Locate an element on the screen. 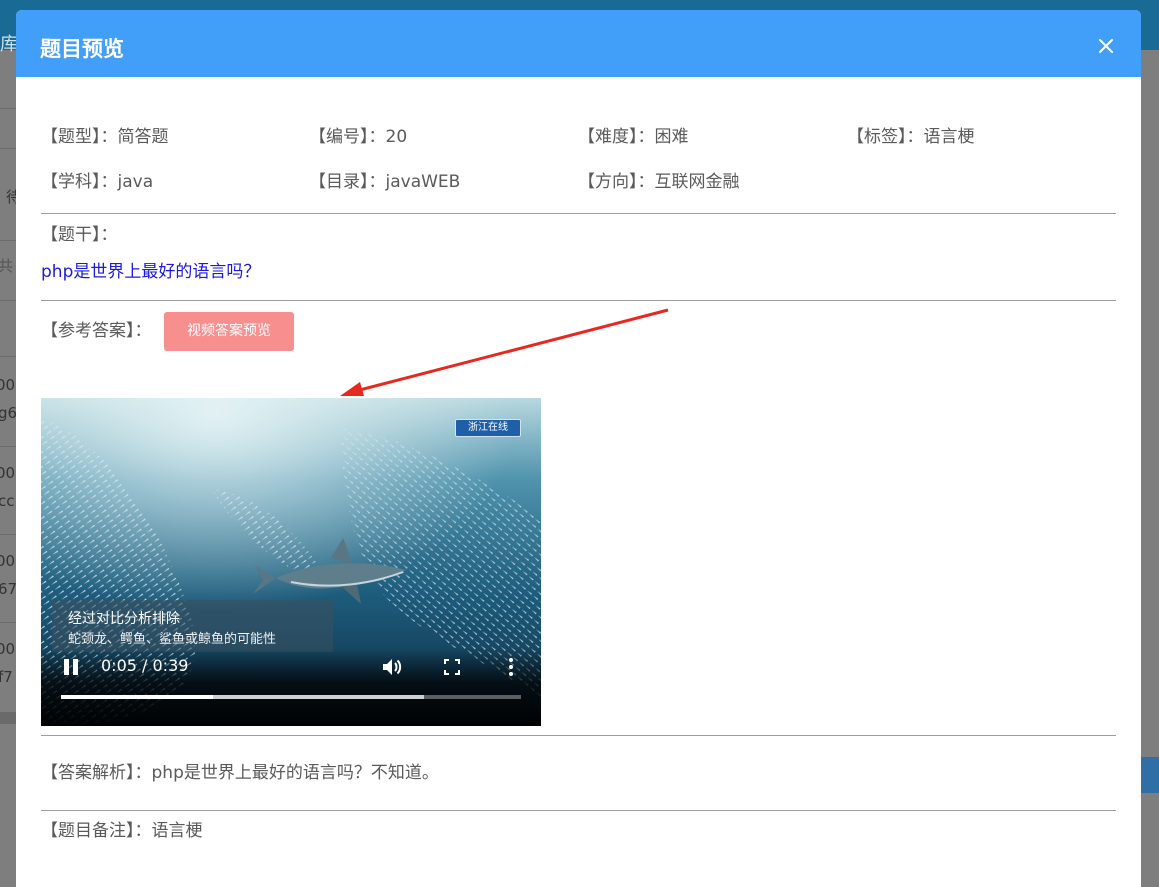  note-text: 语言梗 is located at coordinates (177, 831).